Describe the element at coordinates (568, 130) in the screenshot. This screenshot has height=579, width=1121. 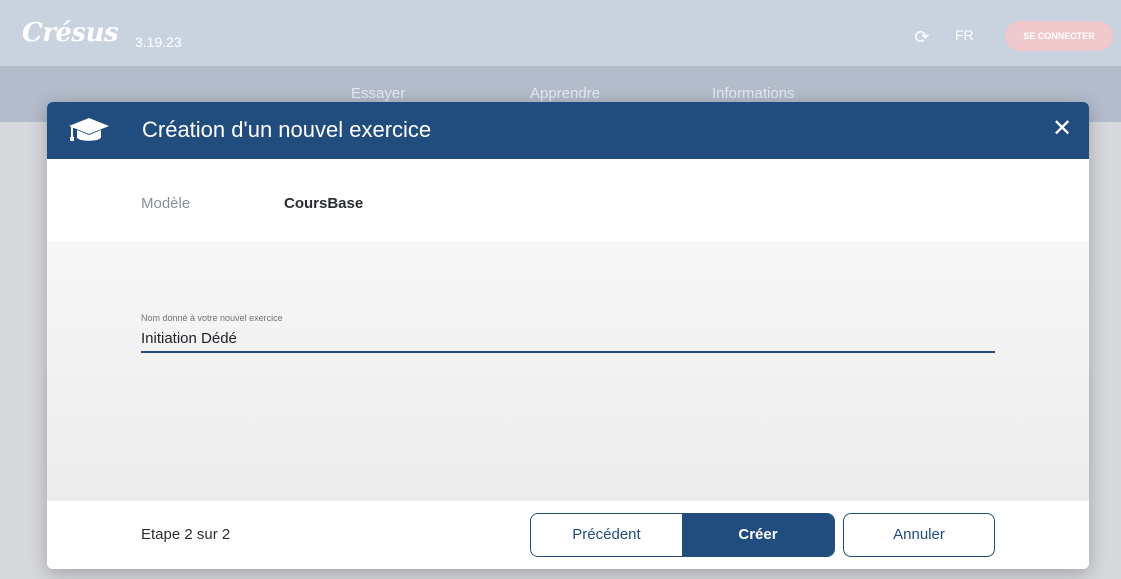
I see `dialog-header: Création d'un nouvel exercice ✕` at that location.